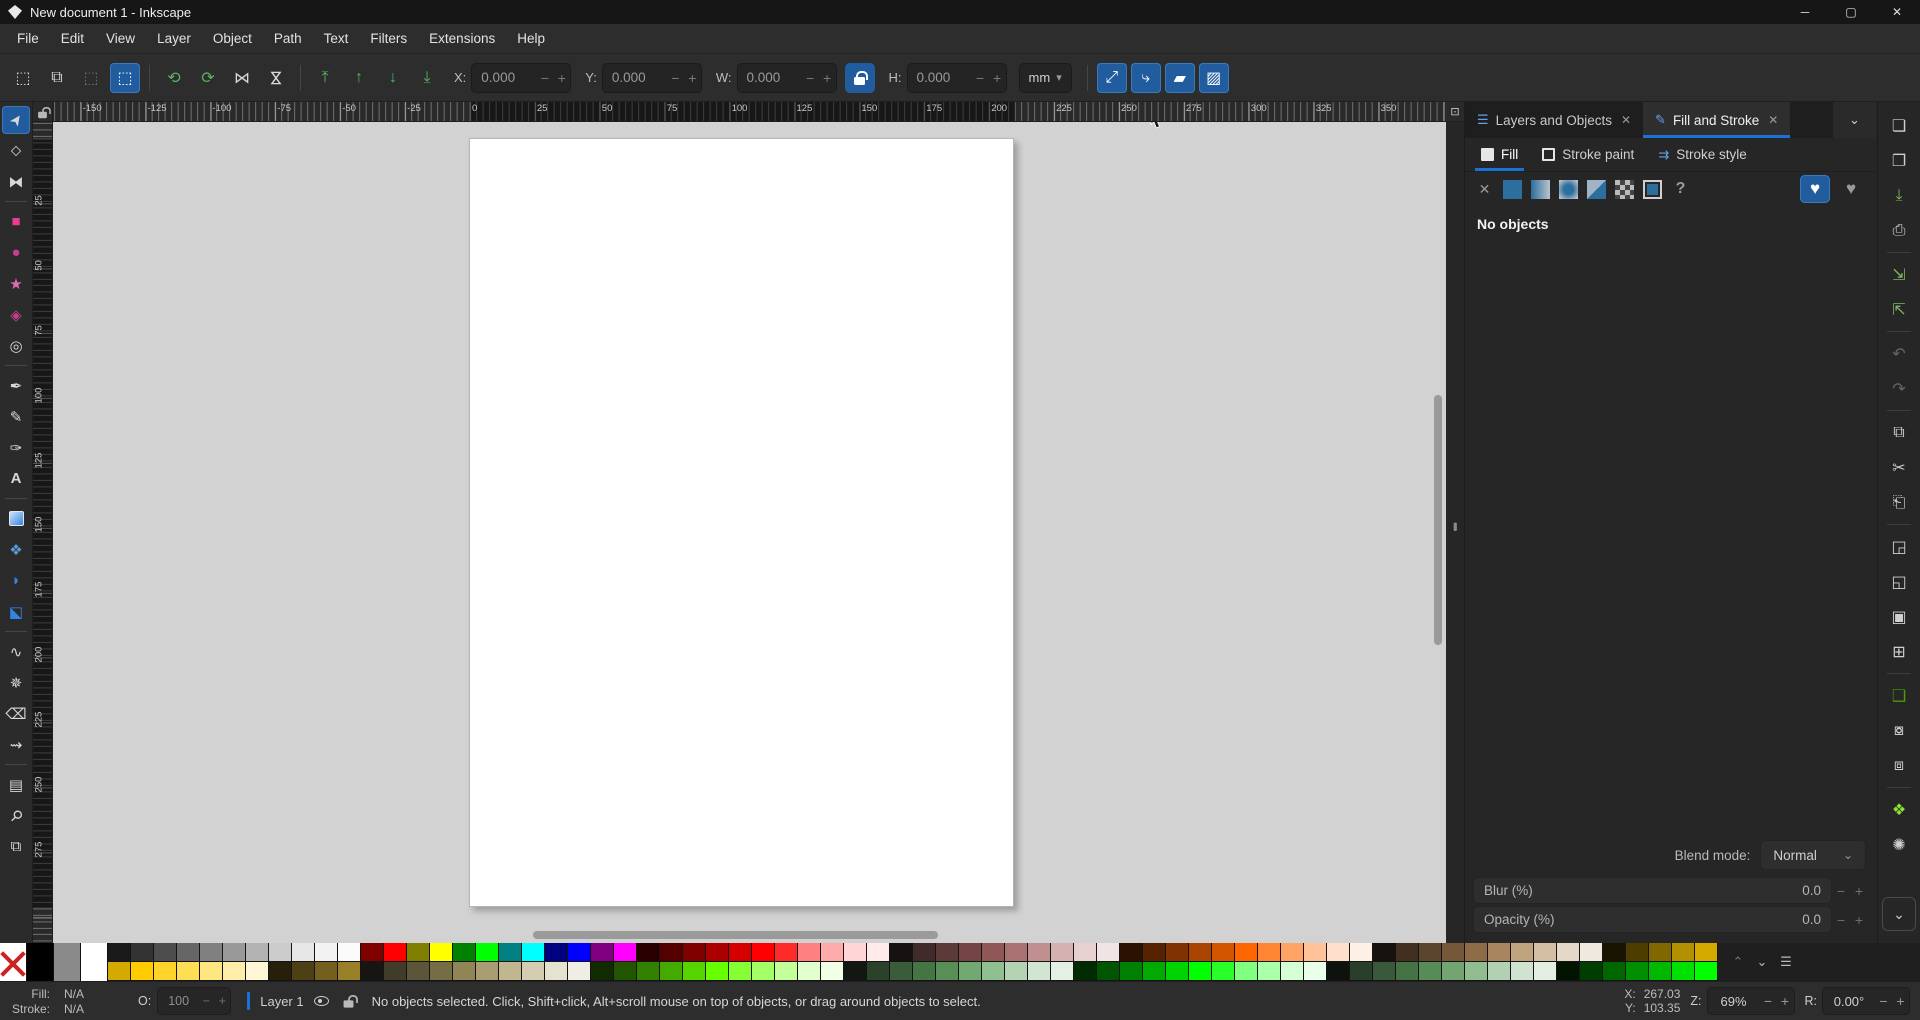 The image size is (1920, 1020). Describe the element at coordinates (1652, 189) in the screenshot. I see `paint-mesh-button` at that location.